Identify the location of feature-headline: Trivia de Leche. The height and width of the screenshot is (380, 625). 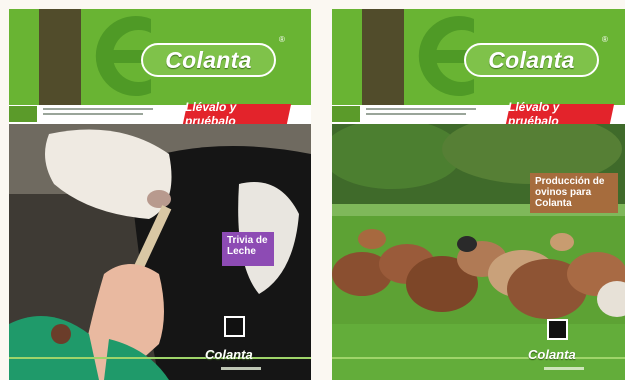
(248, 249).